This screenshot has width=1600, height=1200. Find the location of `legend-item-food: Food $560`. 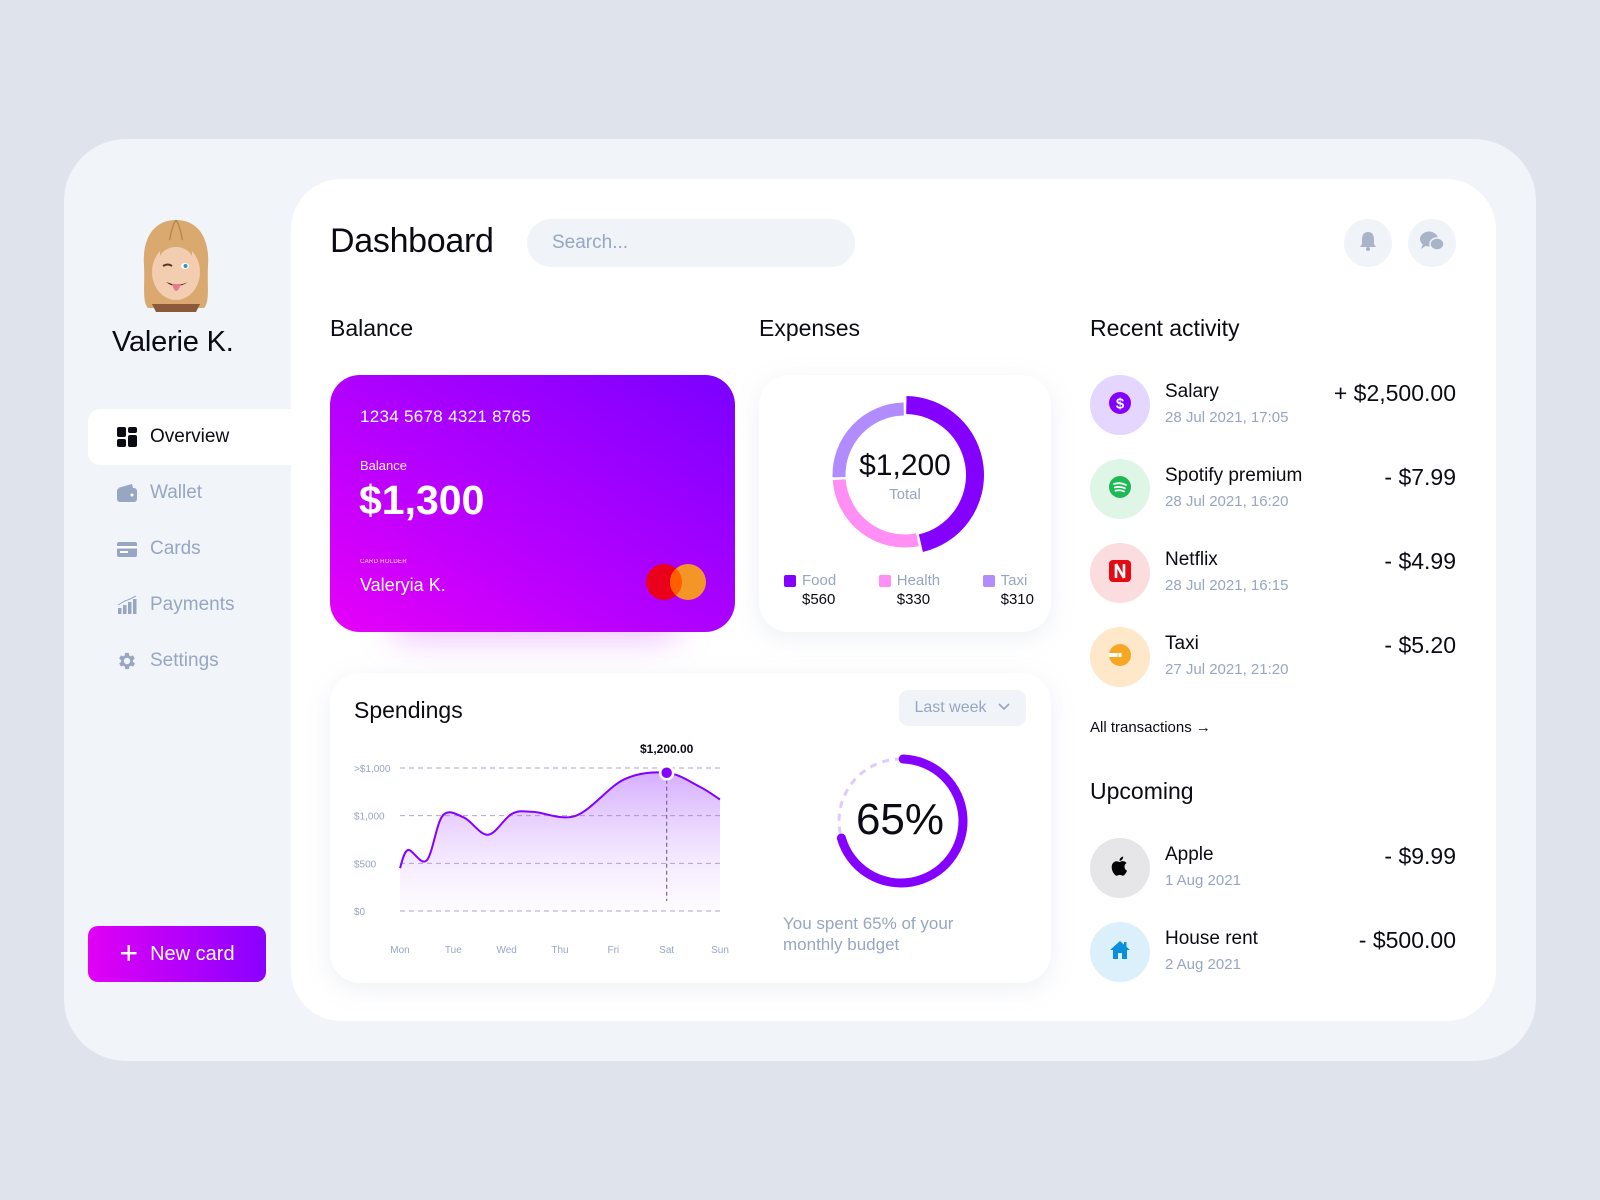

legend-item-food: Food $560 is located at coordinates (810, 590).